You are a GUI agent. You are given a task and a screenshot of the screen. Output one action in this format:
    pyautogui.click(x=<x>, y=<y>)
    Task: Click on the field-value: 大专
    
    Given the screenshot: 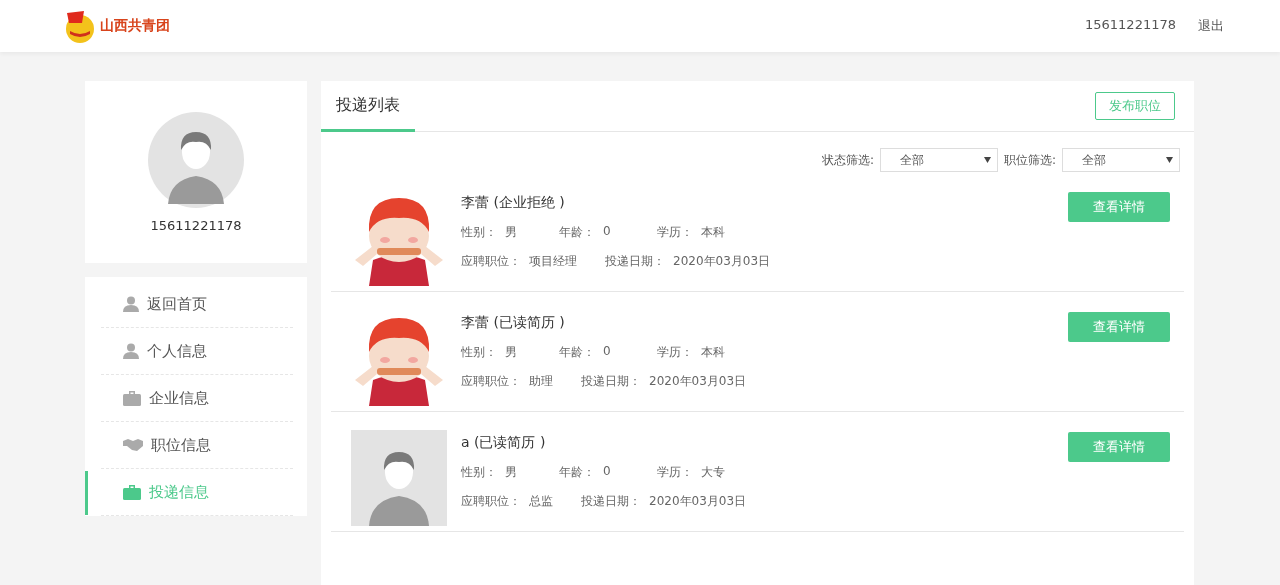 What is the action you would take?
    pyautogui.click(x=712, y=472)
    